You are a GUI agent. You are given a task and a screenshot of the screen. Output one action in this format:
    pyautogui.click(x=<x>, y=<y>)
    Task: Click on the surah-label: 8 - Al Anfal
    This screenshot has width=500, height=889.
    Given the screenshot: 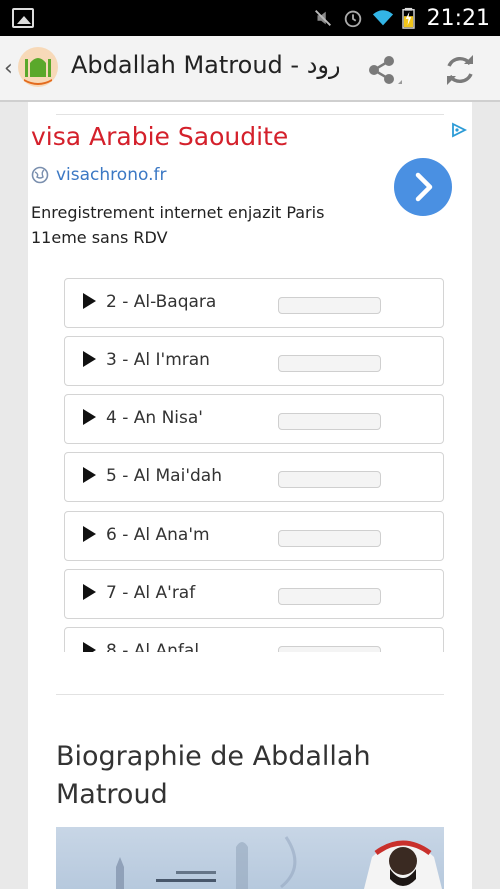 What is the action you would take?
    pyautogui.click(x=153, y=646)
    